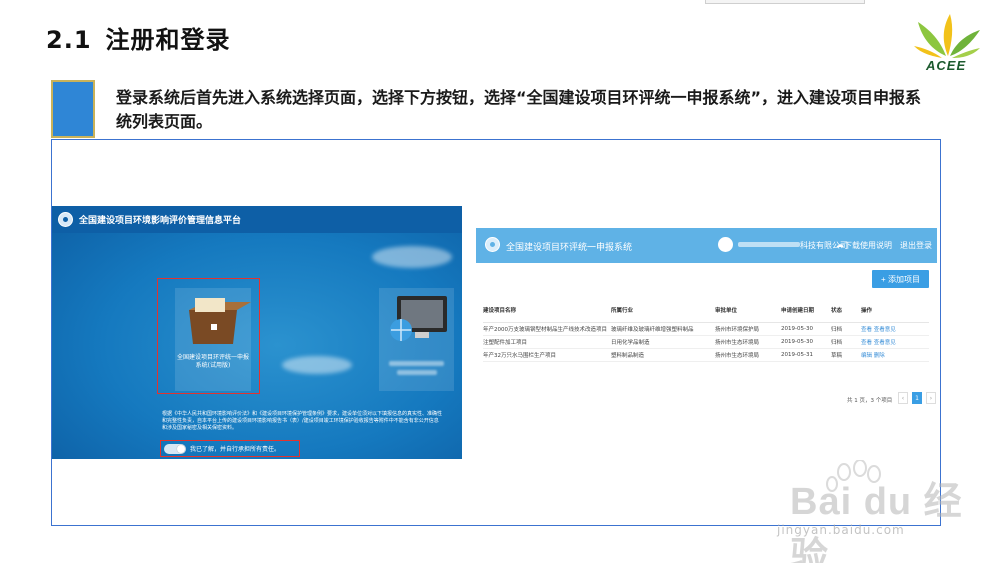 The width and height of the screenshot is (1000, 563). Describe the element at coordinates (69, 40) in the screenshot. I see `section-number: 2.1` at that location.